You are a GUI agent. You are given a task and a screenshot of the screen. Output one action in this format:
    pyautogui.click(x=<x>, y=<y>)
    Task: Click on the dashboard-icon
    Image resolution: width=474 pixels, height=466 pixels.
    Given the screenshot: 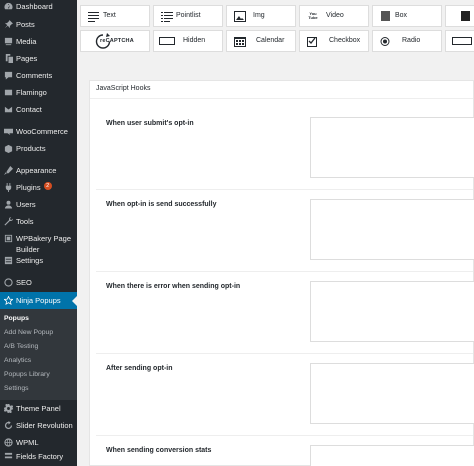 What is the action you would take?
    pyautogui.click(x=8, y=7)
    